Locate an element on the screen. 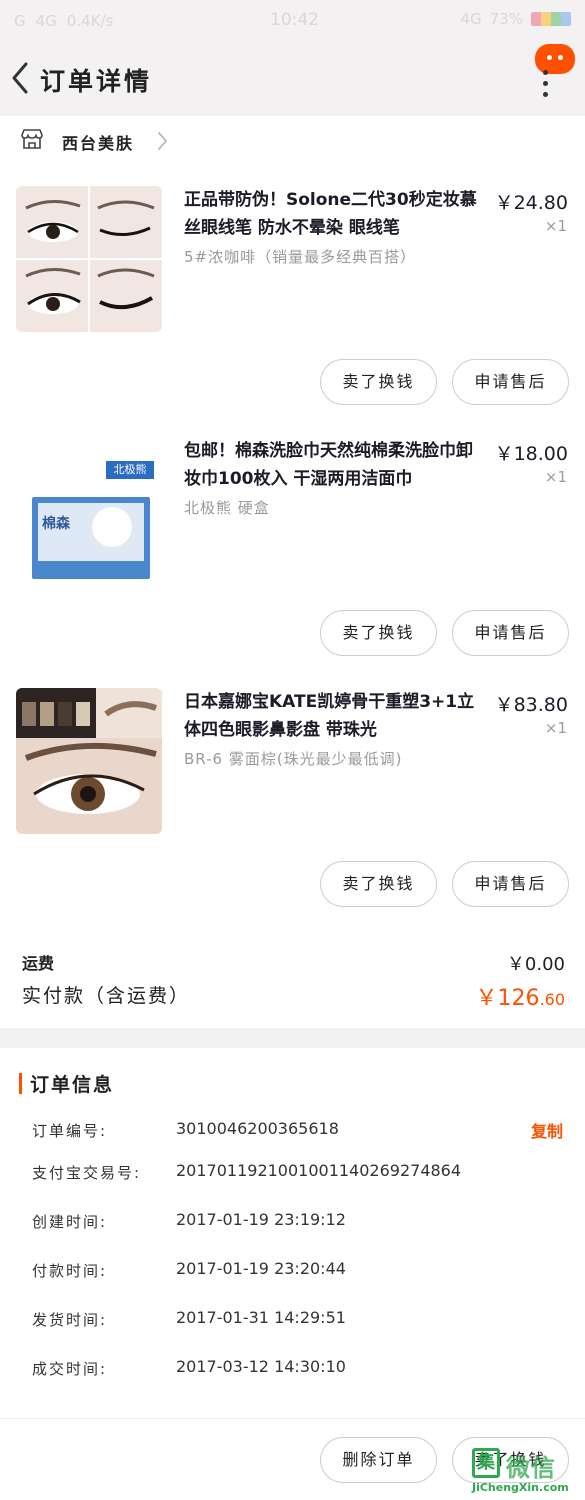  signal-label: G is located at coordinates (20, 21).